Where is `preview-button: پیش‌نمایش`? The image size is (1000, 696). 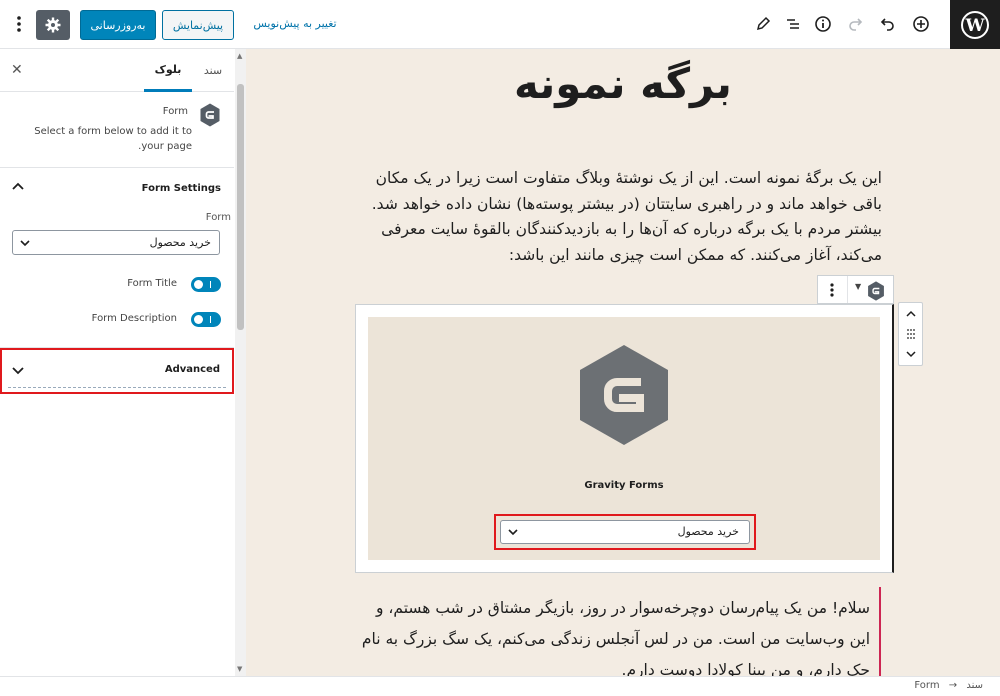
preview-button: پیش‌نمایش is located at coordinates (198, 25).